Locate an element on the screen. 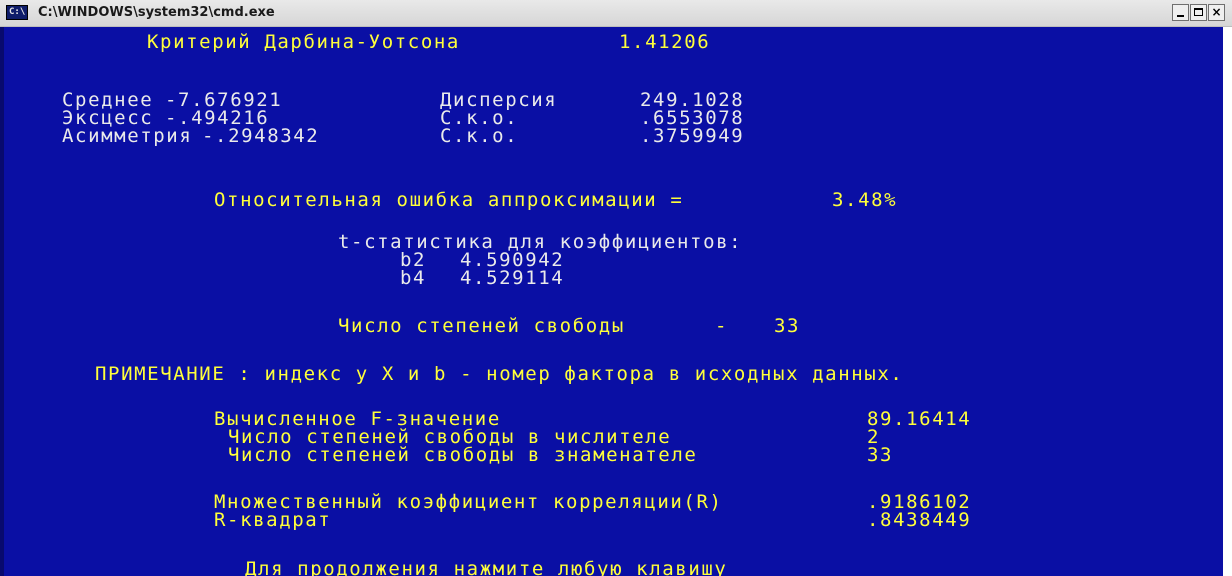 This screenshot has width=1232, height=576. r-squared-value: .8438449 is located at coordinates (919, 520).